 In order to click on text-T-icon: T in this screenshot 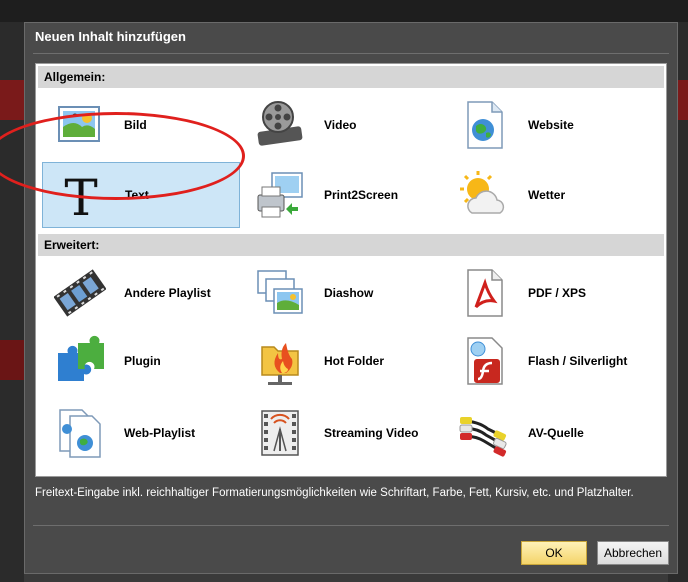, I will do `click(81, 198)`.